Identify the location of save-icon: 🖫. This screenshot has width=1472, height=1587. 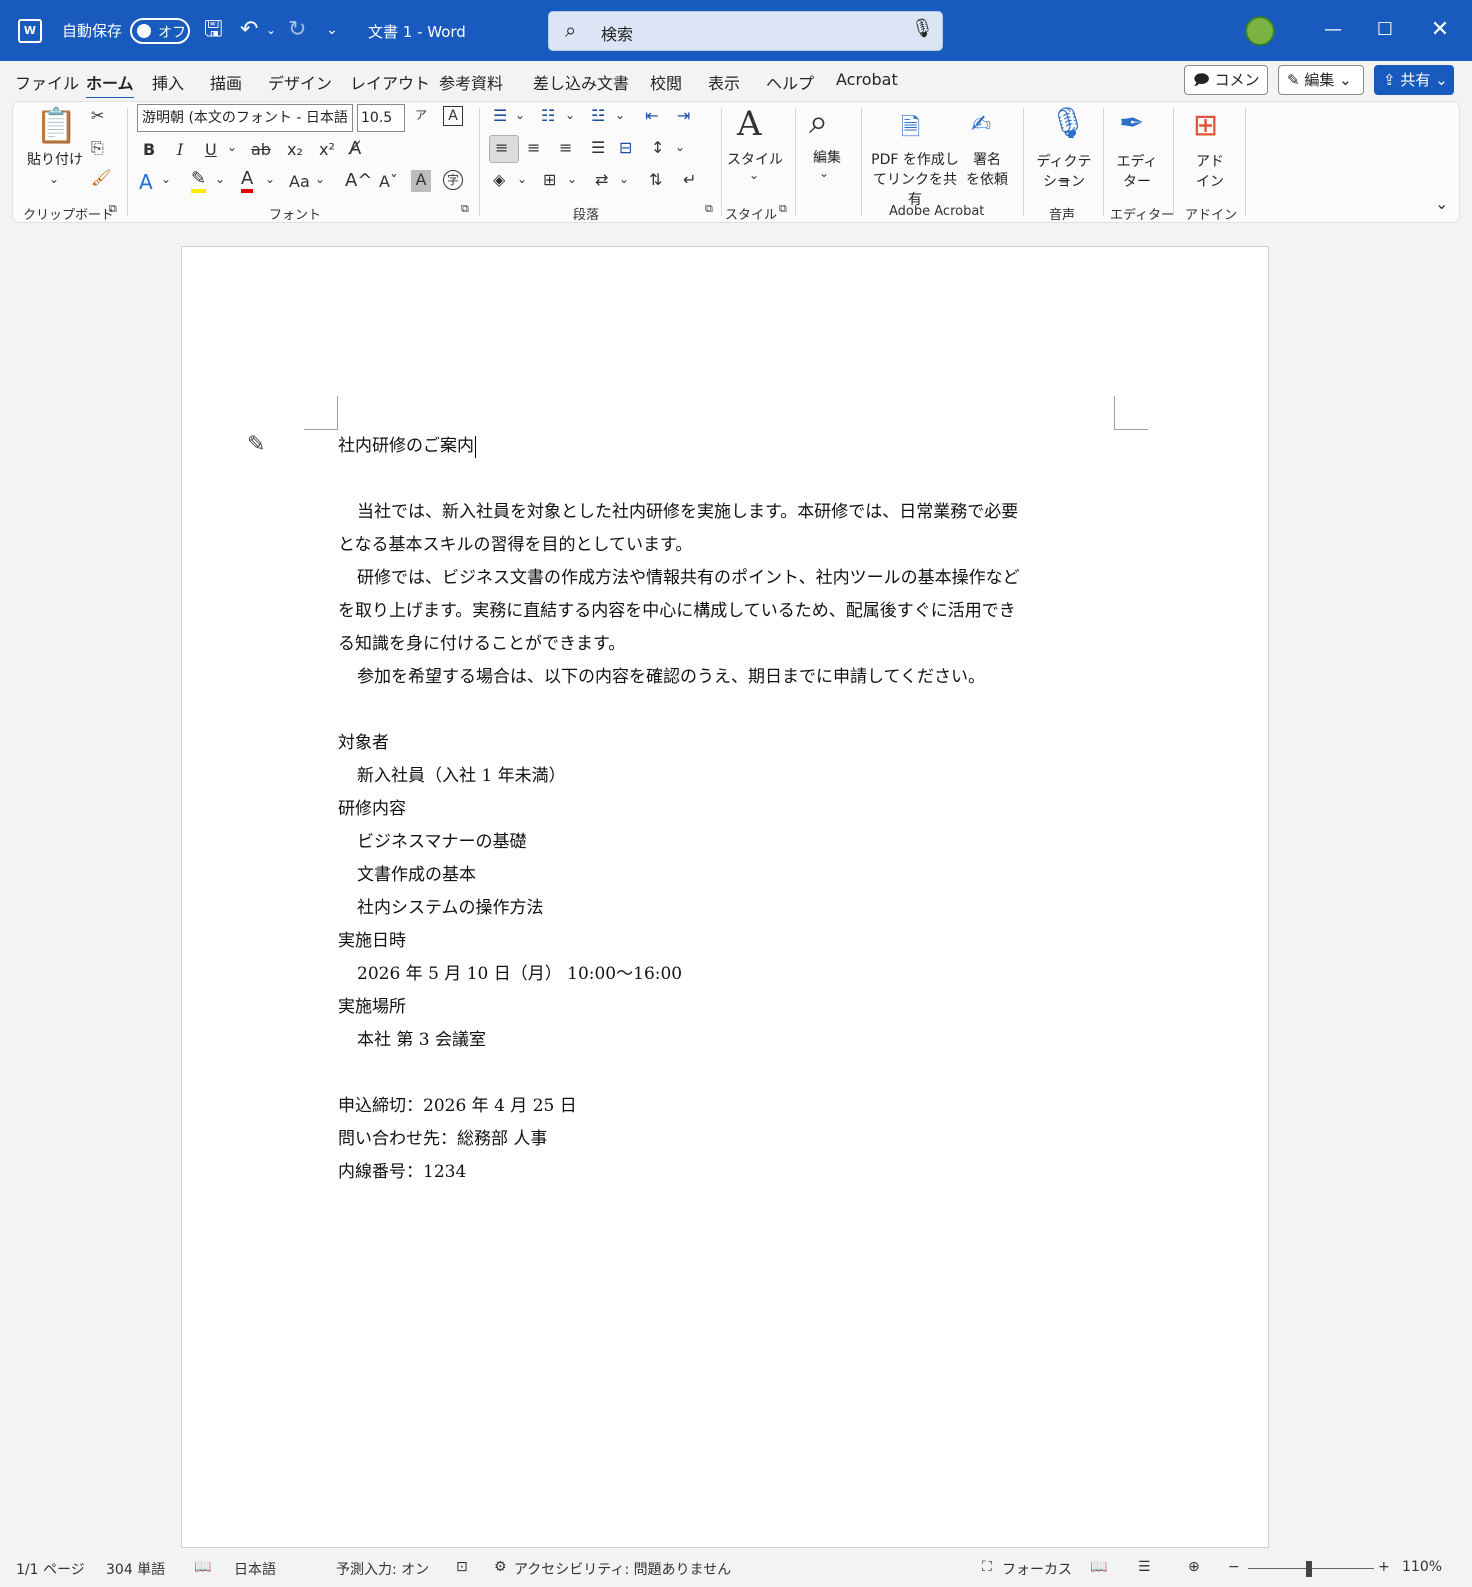
(213, 30).